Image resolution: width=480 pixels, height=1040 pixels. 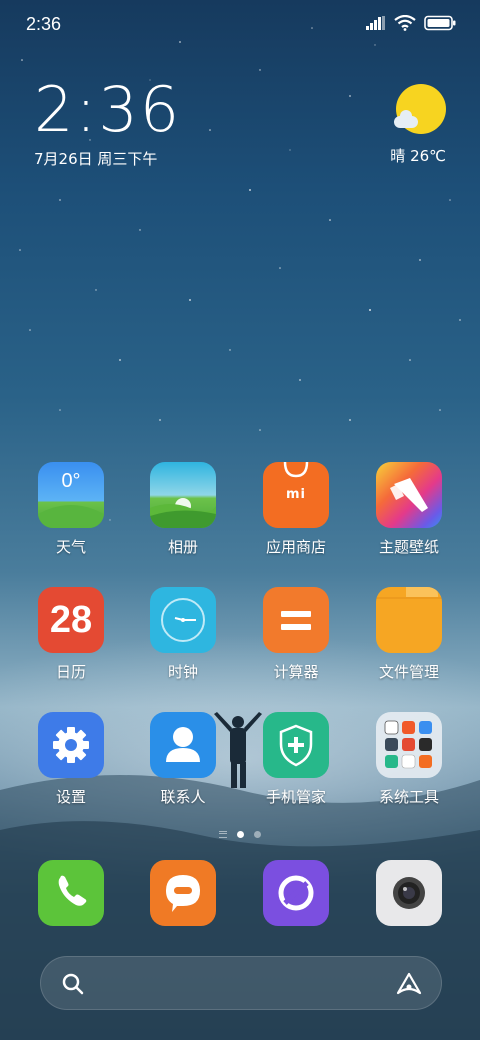 I want to click on dock-browser, so click(x=296, y=915).